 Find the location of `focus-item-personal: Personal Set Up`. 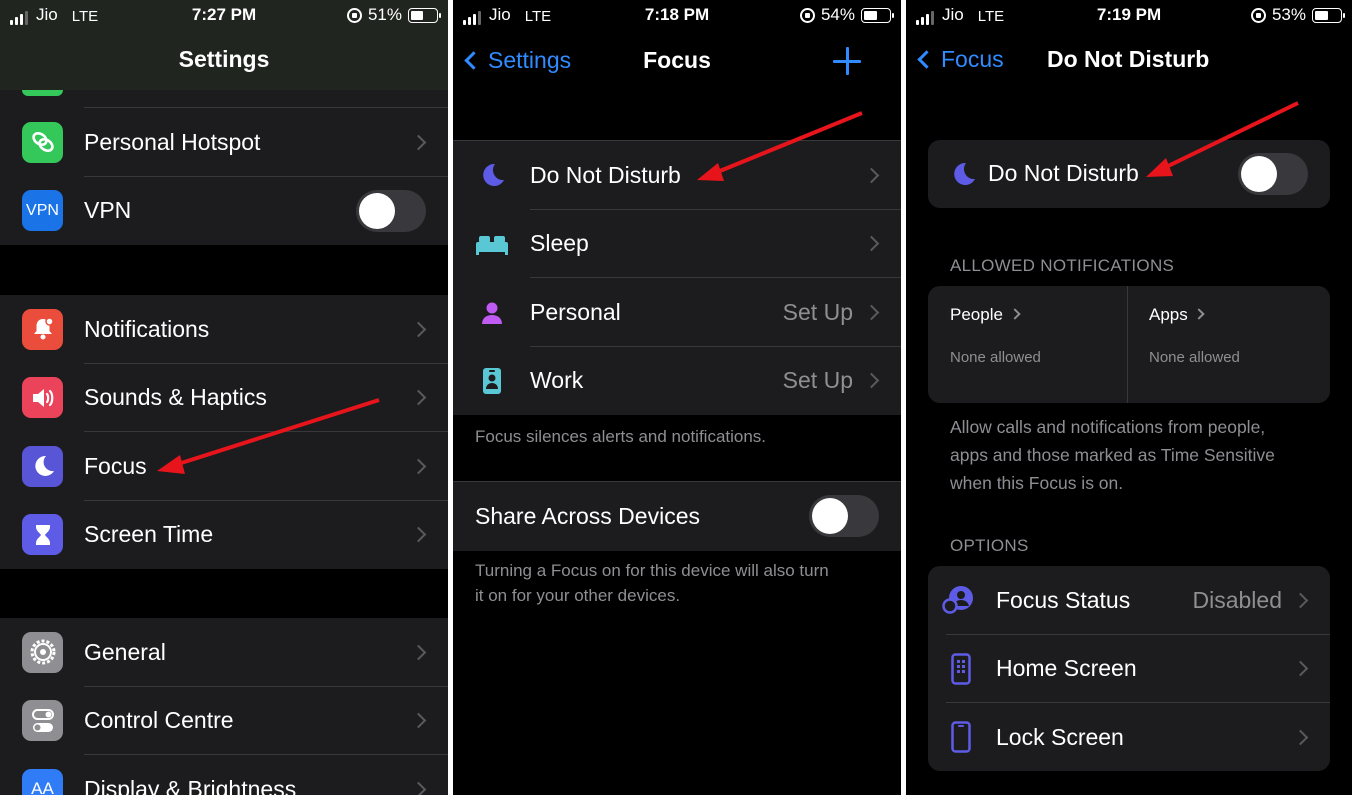

focus-item-personal: Personal Set Up is located at coordinates (677, 312).